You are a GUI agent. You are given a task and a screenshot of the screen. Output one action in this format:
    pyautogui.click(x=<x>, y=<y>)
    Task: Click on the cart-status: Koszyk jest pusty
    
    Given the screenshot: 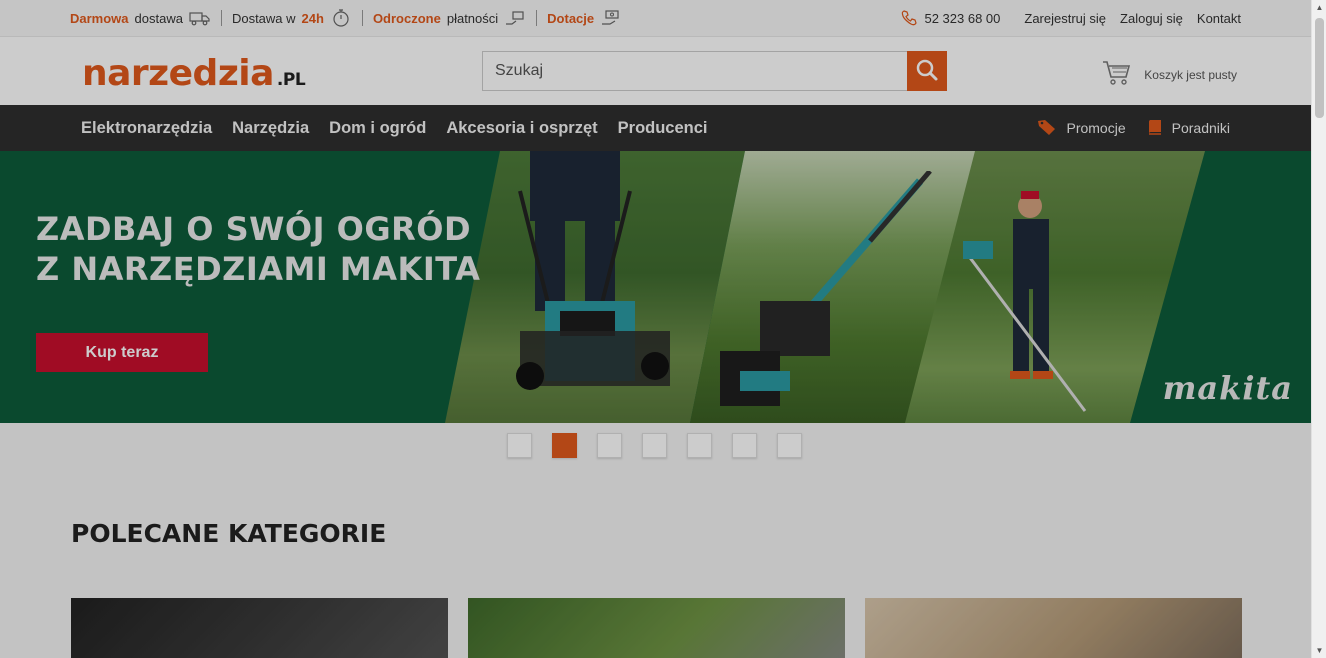 What is the action you would take?
    pyautogui.click(x=1190, y=74)
    